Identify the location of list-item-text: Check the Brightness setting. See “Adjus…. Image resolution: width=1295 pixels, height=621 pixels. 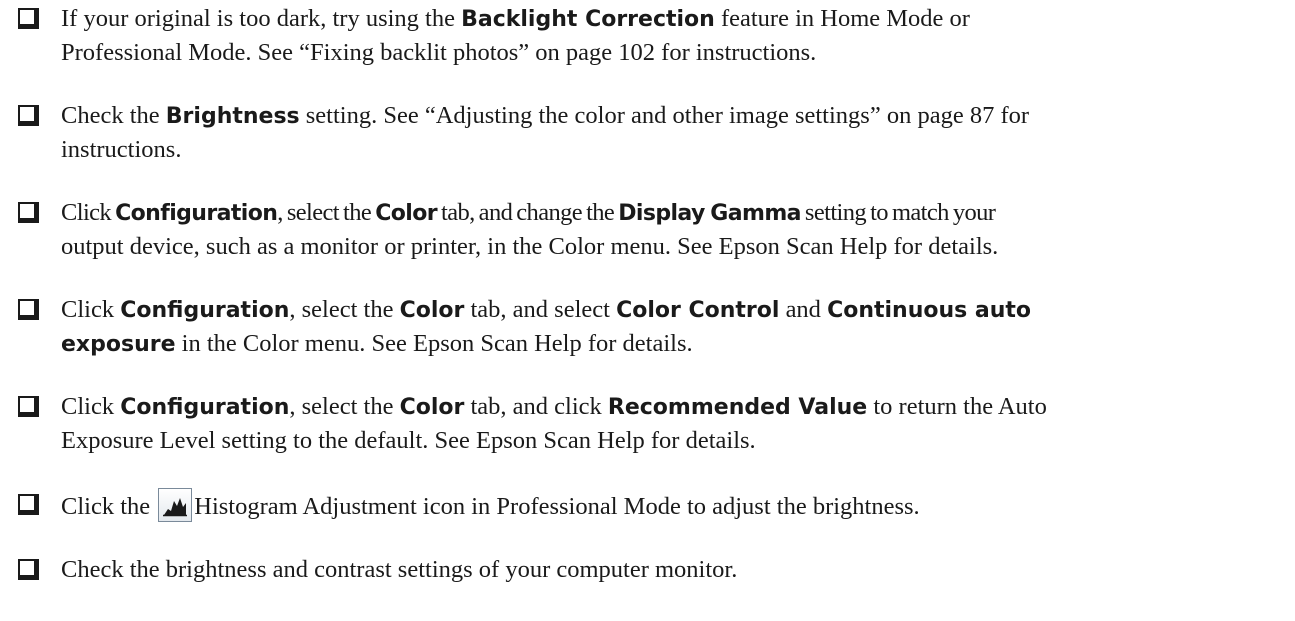
(677, 132).